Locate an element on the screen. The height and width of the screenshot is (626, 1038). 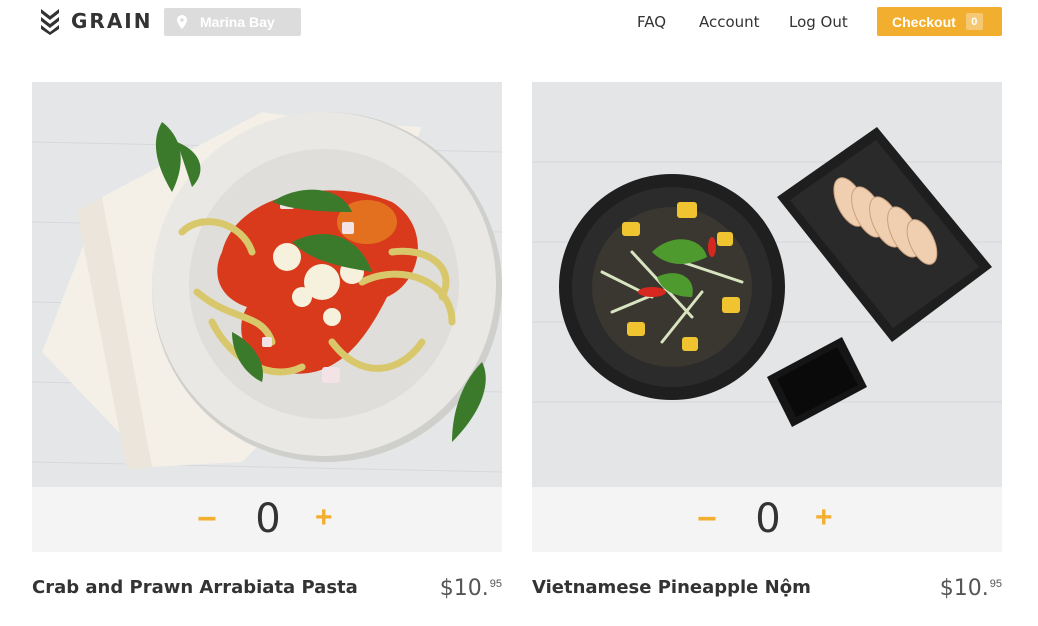
logo-text: GRAIN is located at coordinates (112, 21).